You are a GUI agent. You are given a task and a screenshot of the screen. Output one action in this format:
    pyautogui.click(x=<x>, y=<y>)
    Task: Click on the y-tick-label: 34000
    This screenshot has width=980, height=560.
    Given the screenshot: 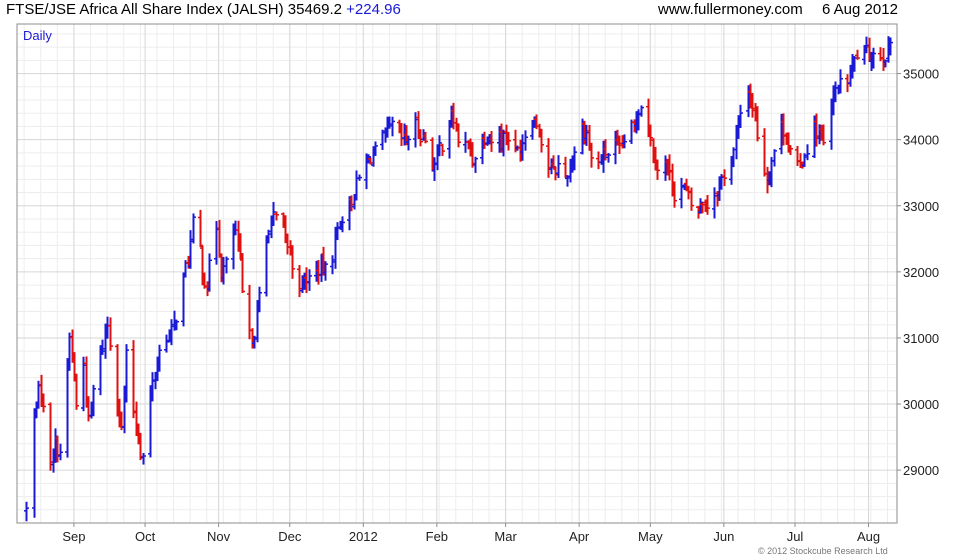 What is the action you would take?
    pyautogui.click(x=921, y=140)
    